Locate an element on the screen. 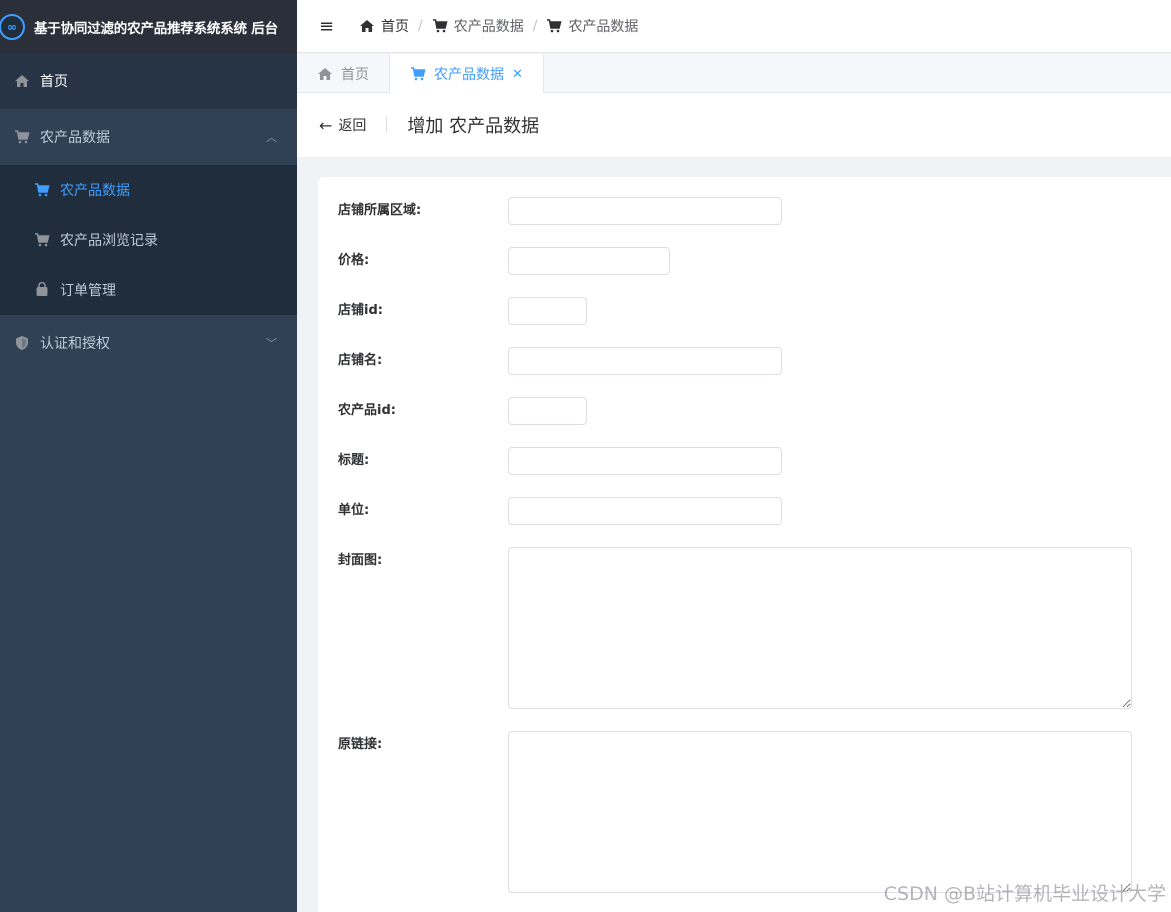 The height and width of the screenshot is (912, 1171). sidebar-item-label: 首页 is located at coordinates (54, 82).